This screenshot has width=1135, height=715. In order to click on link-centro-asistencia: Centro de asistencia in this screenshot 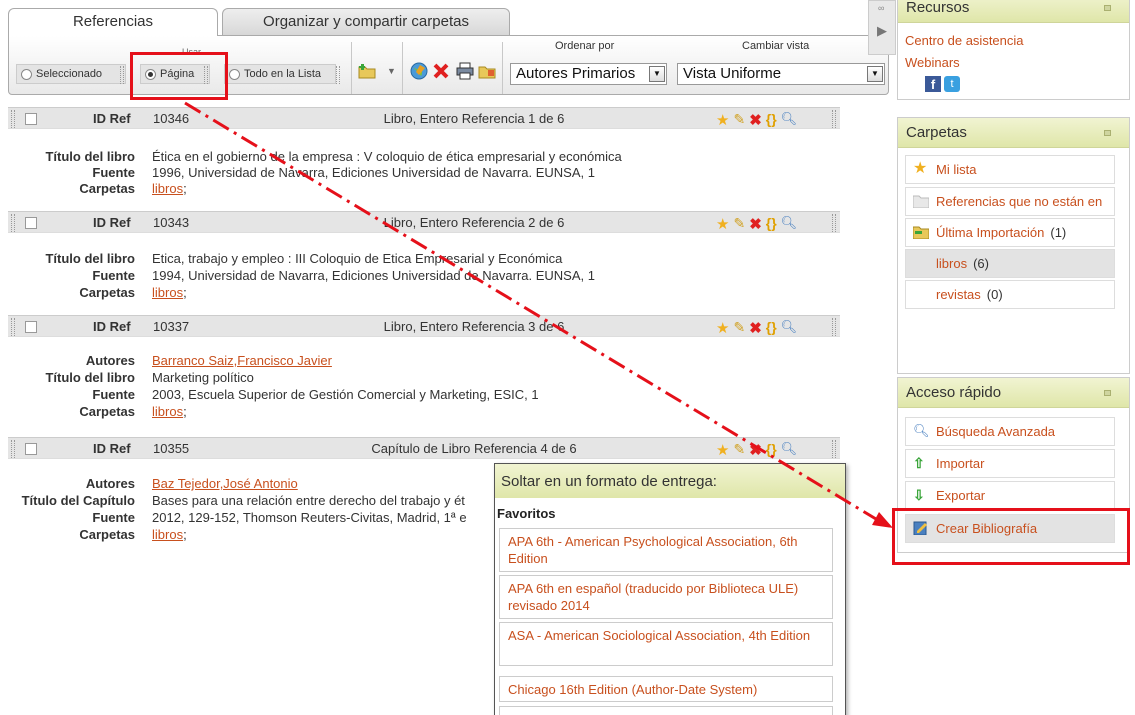, I will do `click(964, 40)`.